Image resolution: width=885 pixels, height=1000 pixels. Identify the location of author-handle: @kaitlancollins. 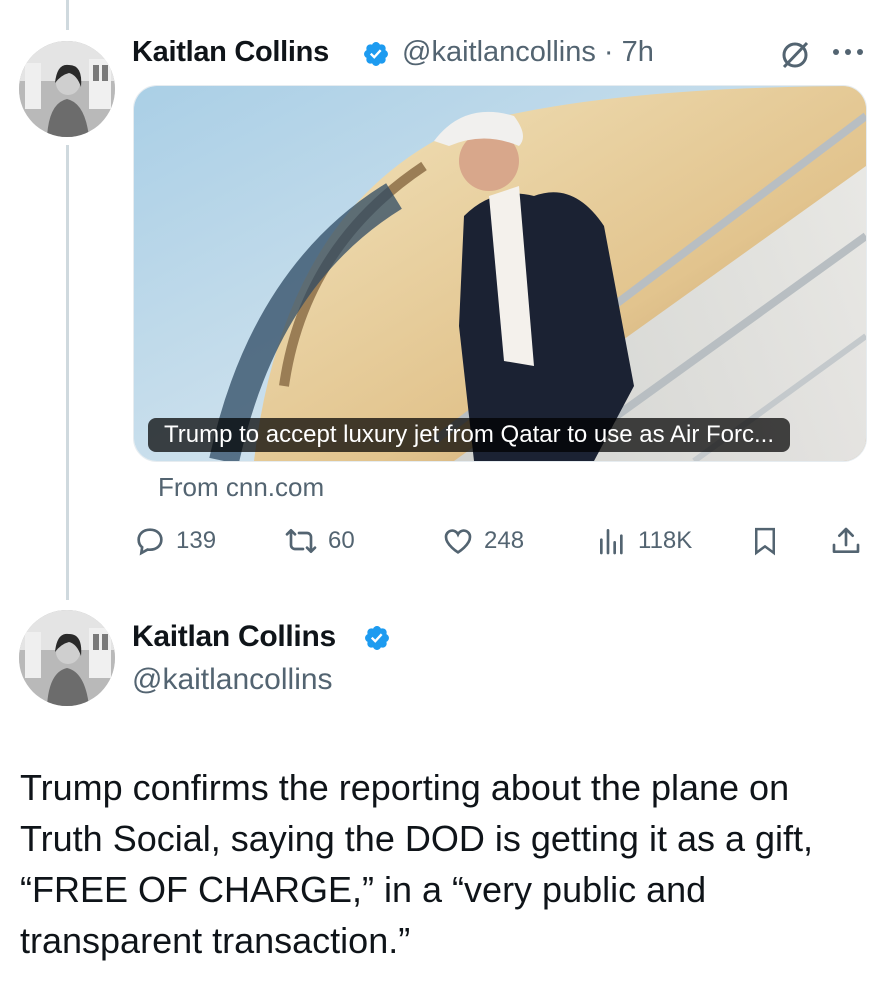
(232, 680).